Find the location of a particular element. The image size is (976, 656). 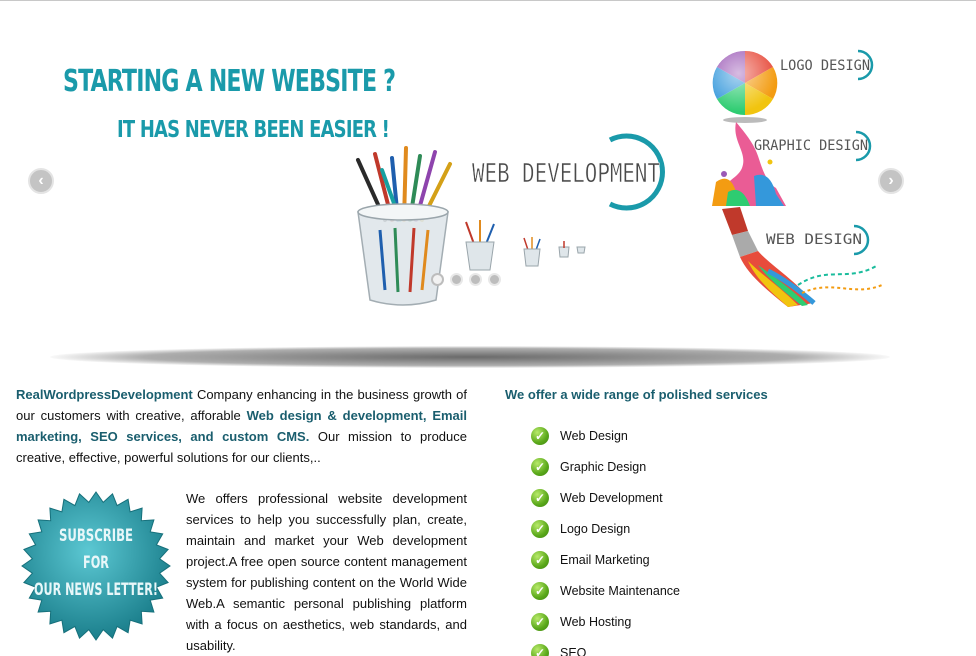

svg-text: LOGO DESIGN is located at coordinates (825, 66).